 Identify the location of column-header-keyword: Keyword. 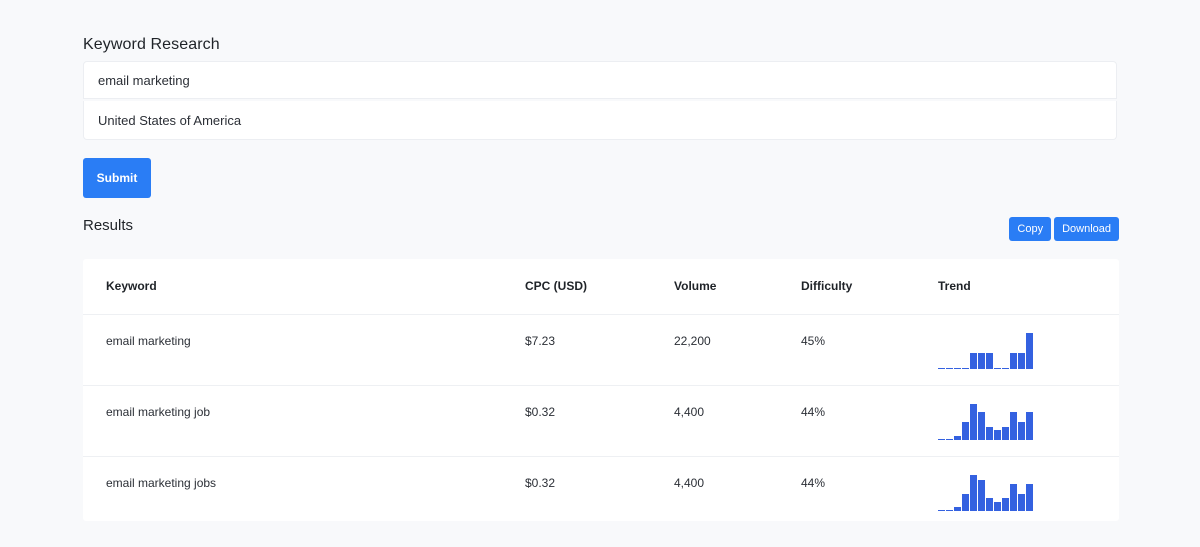
(131, 286).